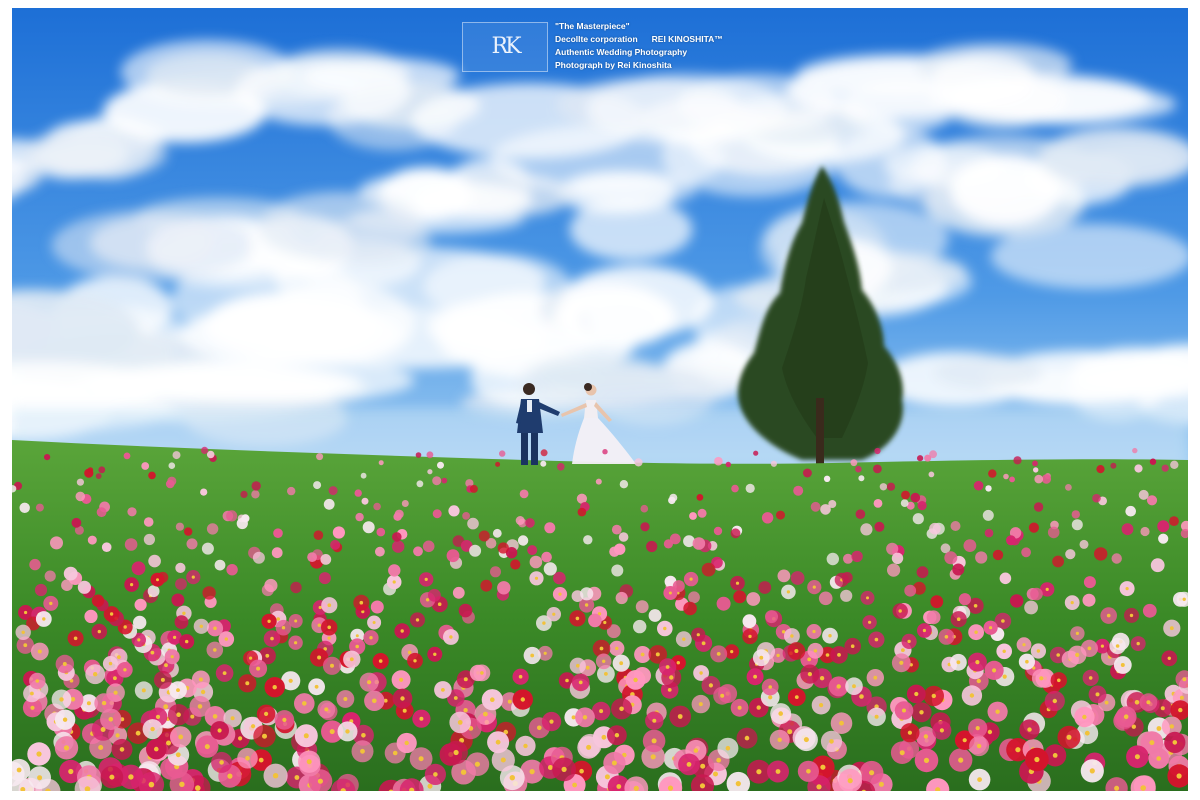 The width and height of the screenshot is (1200, 800). What do you see at coordinates (639, 39) in the screenshot?
I see `watermark-company: Decollte corporation REI KINOSHITA™` at bounding box center [639, 39].